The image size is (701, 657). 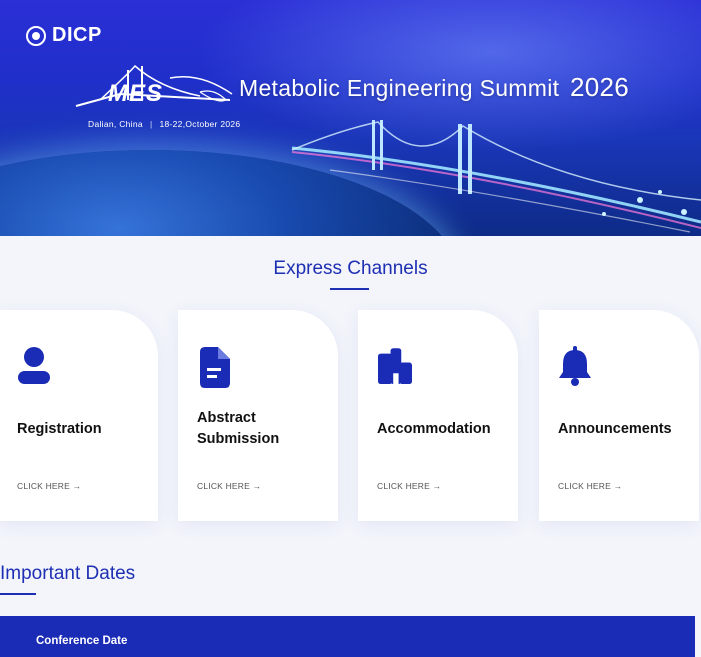 What do you see at coordinates (349, 289) in the screenshot?
I see `express-title-underline` at bounding box center [349, 289].